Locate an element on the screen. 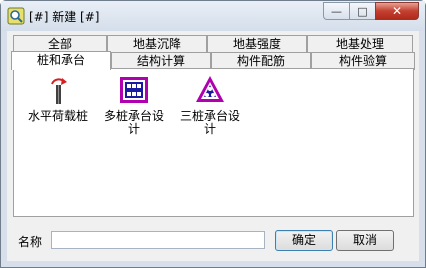 This screenshot has height=268, width=426. maximize-button: □ is located at coordinates (362, 11).